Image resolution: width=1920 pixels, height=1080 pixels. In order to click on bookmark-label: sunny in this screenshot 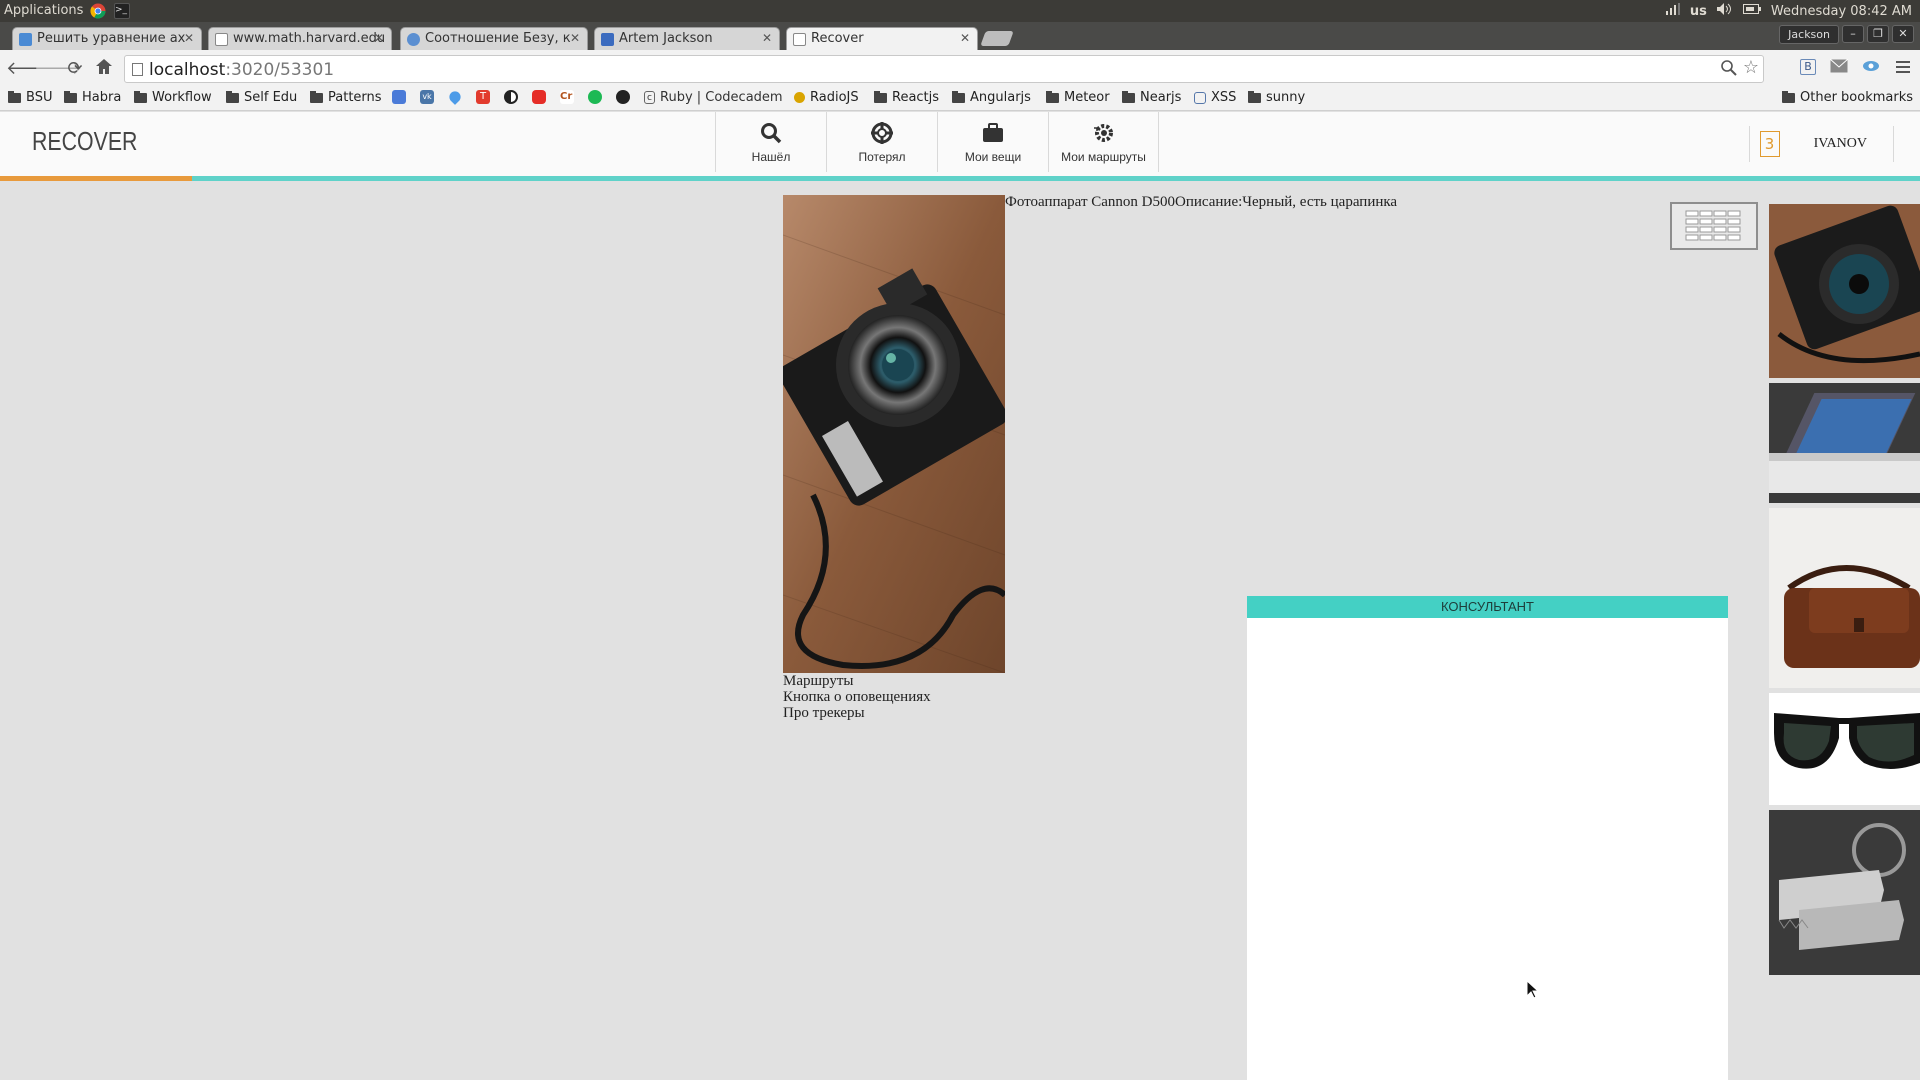, I will do `click(1286, 97)`.